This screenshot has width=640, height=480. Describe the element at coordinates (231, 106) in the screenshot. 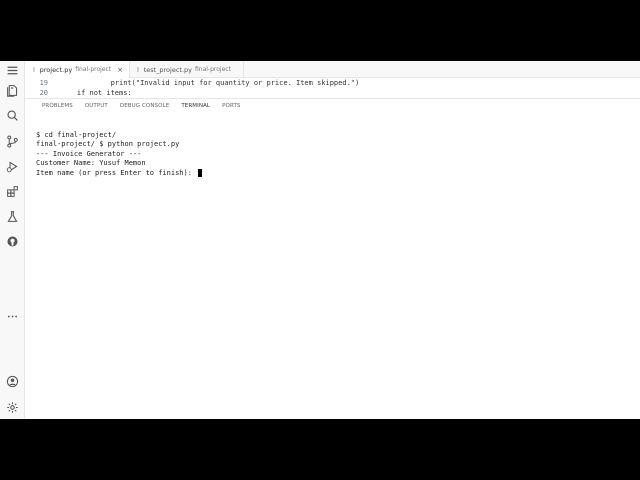

I see `tab-ports: PORTS` at that location.